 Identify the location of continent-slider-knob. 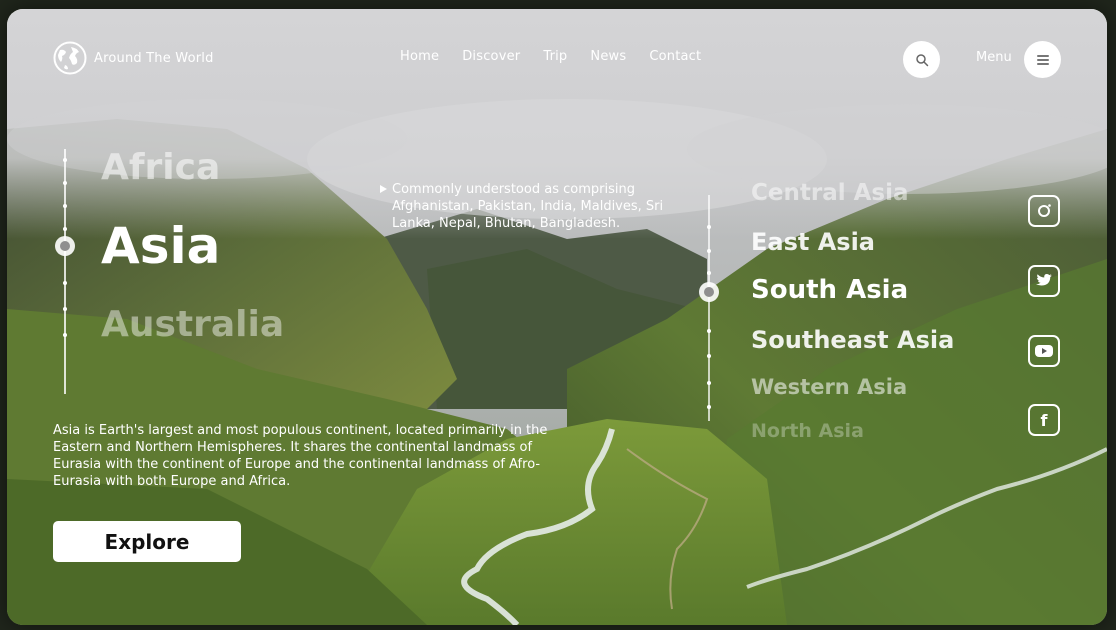
(65, 246).